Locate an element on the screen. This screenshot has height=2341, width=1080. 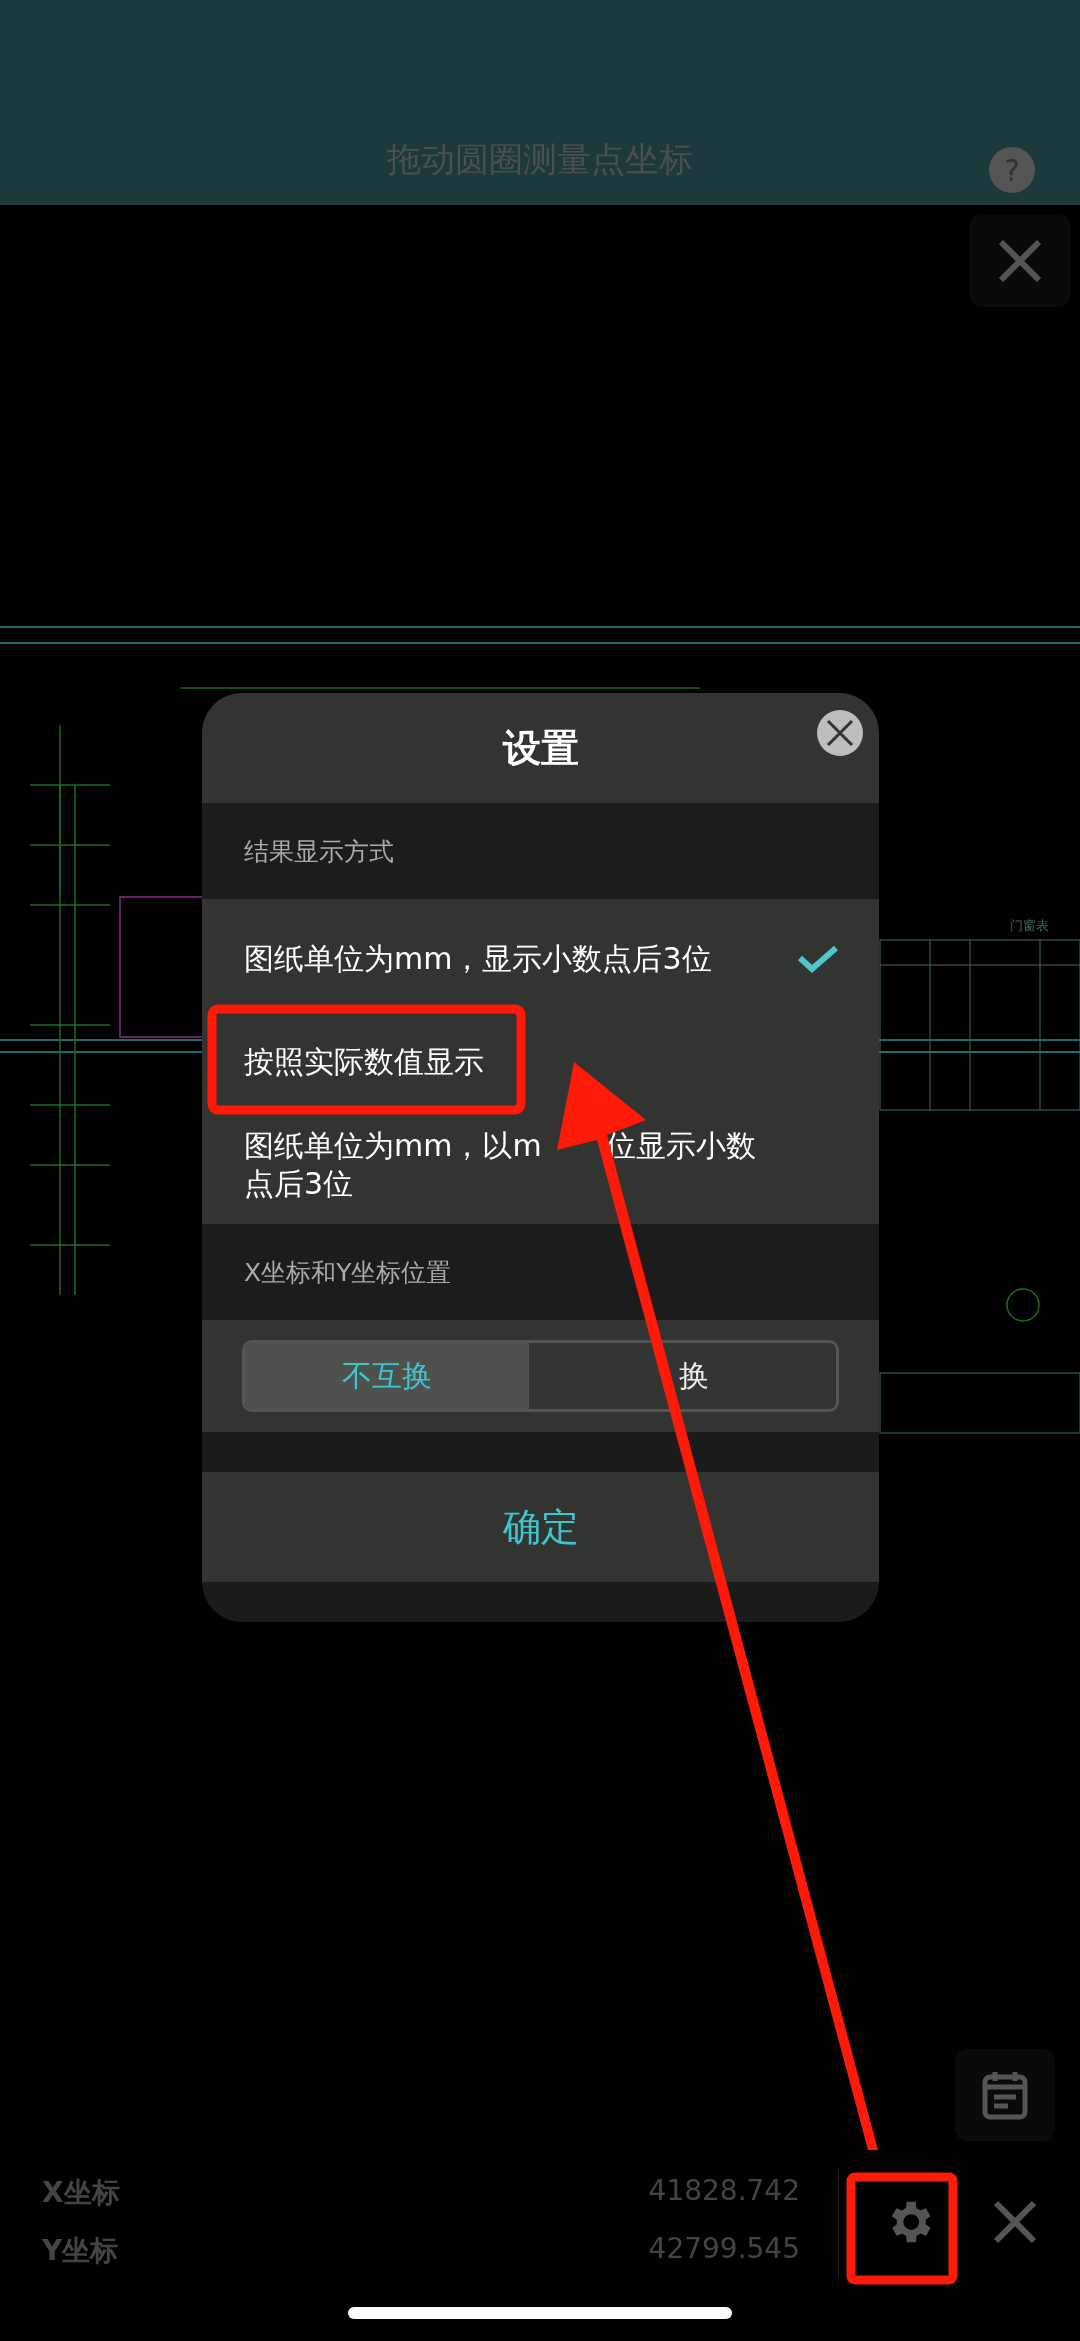
coordinate-value: 41828.742 is located at coordinates (724, 2191).